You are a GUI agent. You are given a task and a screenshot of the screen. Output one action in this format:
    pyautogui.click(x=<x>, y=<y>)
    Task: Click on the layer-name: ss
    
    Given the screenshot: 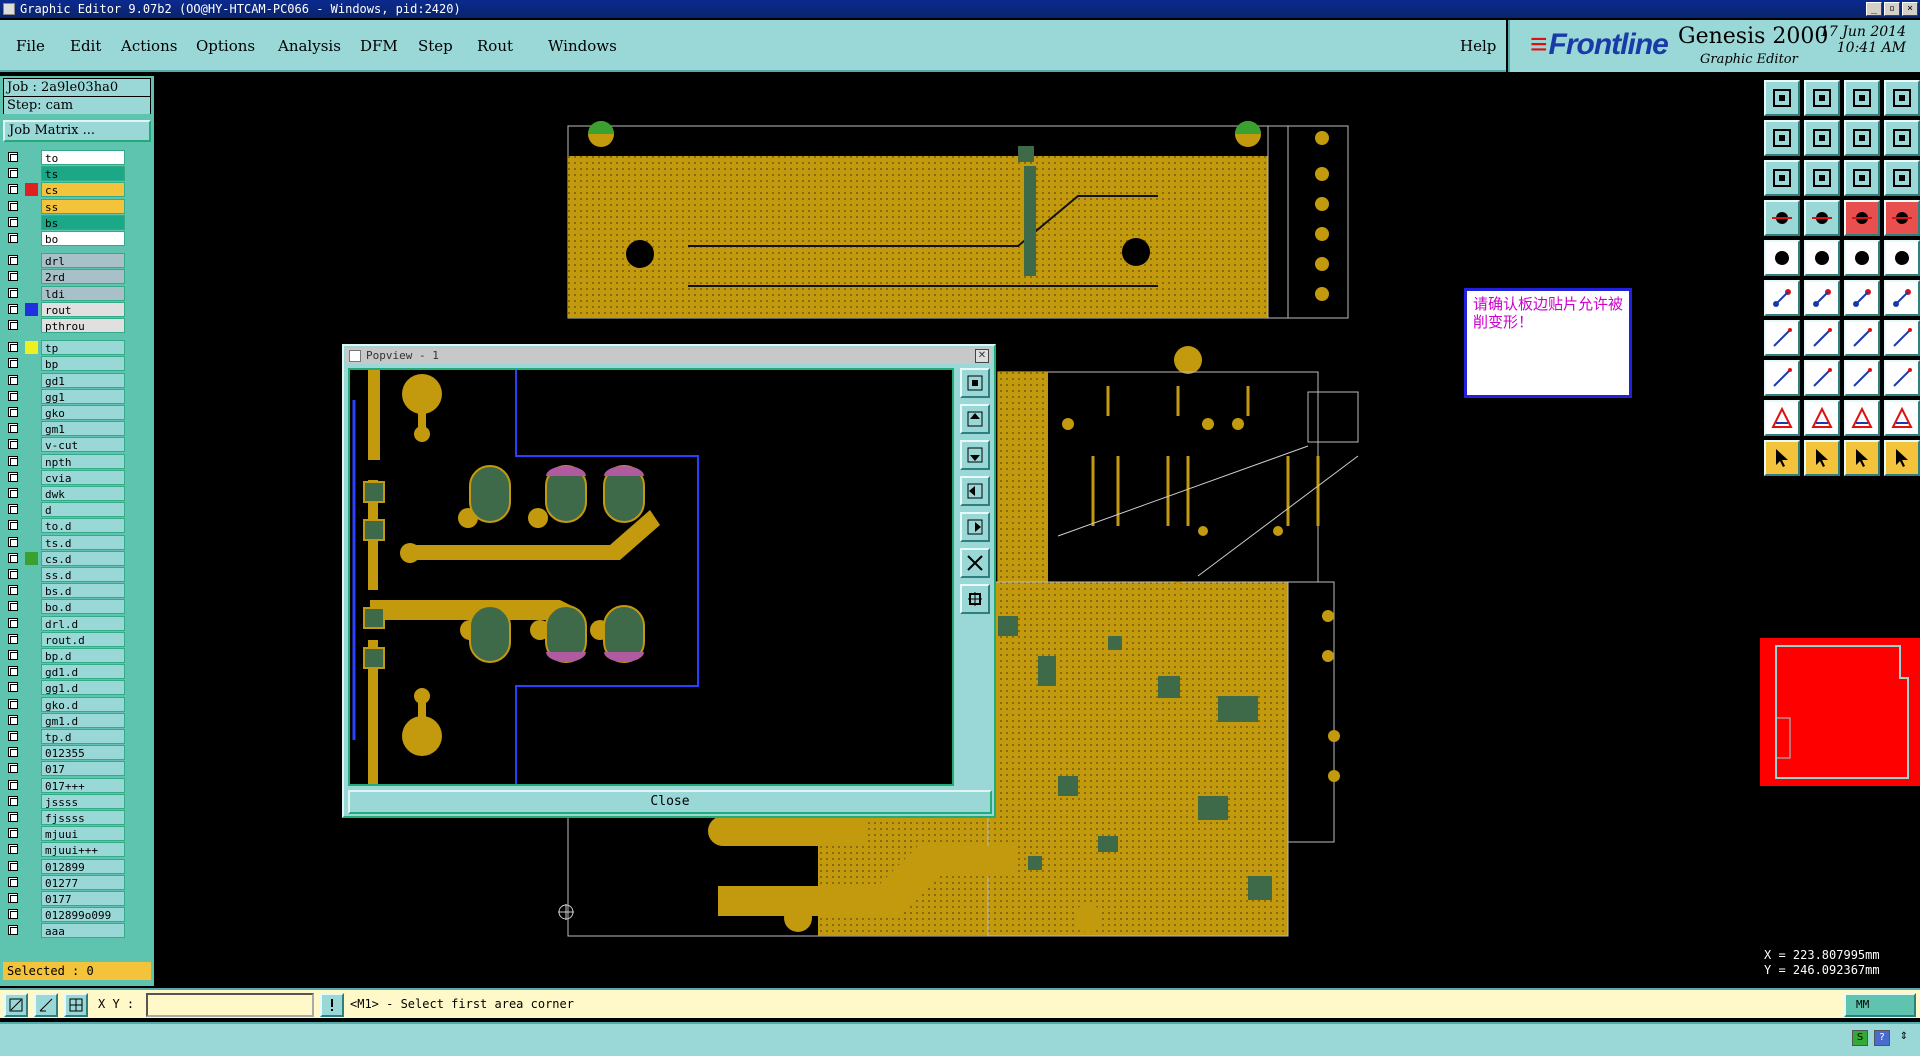 What is the action you would take?
    pyautogui.click(x=83, y=206)
    